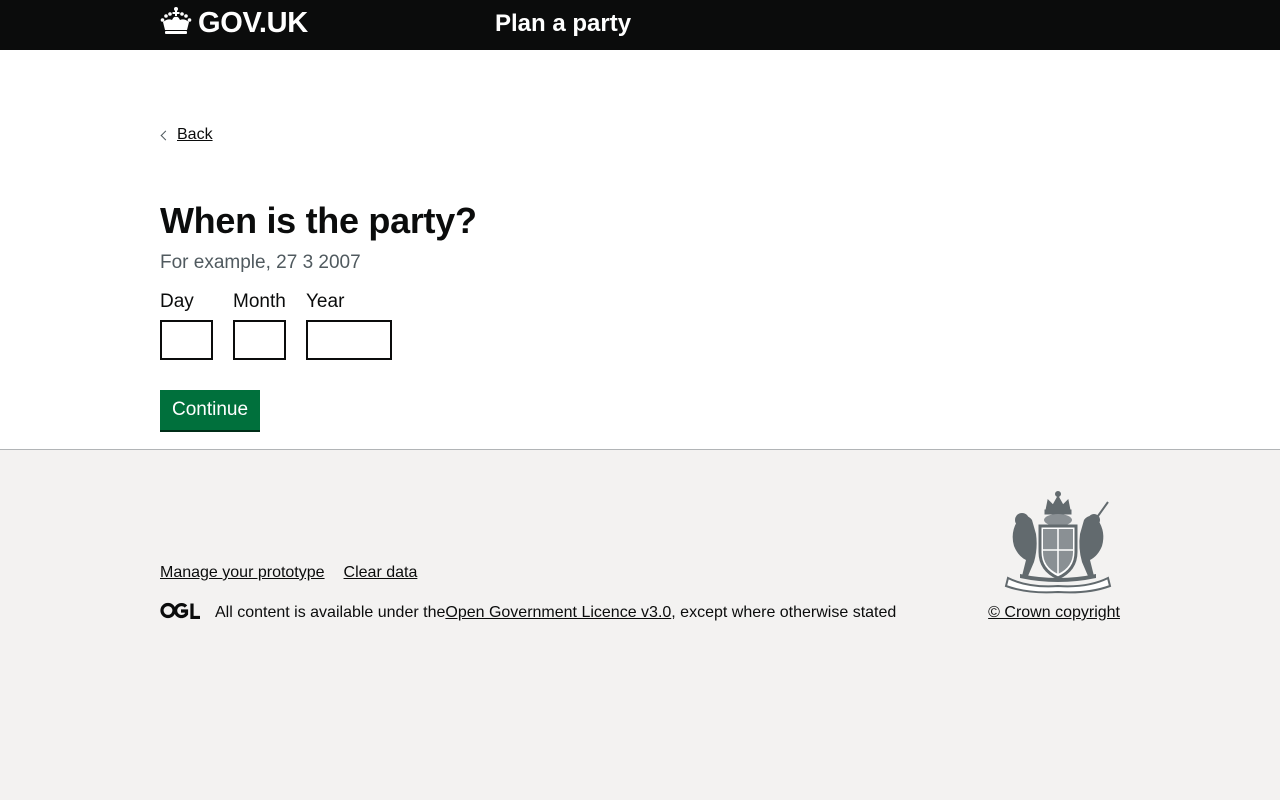  I want to click on month-label: Month, so click(259, 301).